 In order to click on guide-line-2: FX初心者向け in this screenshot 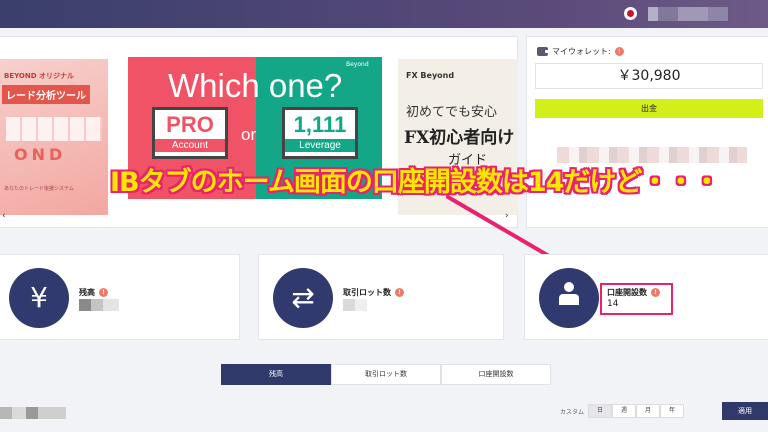, I will do `click(459, 138)`.